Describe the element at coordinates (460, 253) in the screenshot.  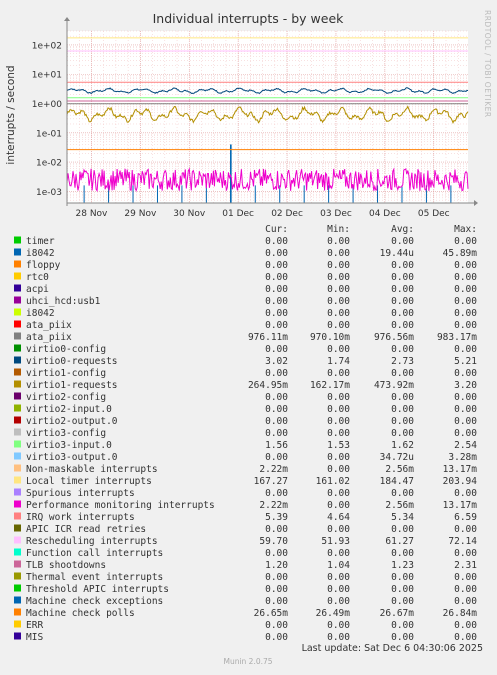
I see `legend-max-value: 45.89m` at that location.